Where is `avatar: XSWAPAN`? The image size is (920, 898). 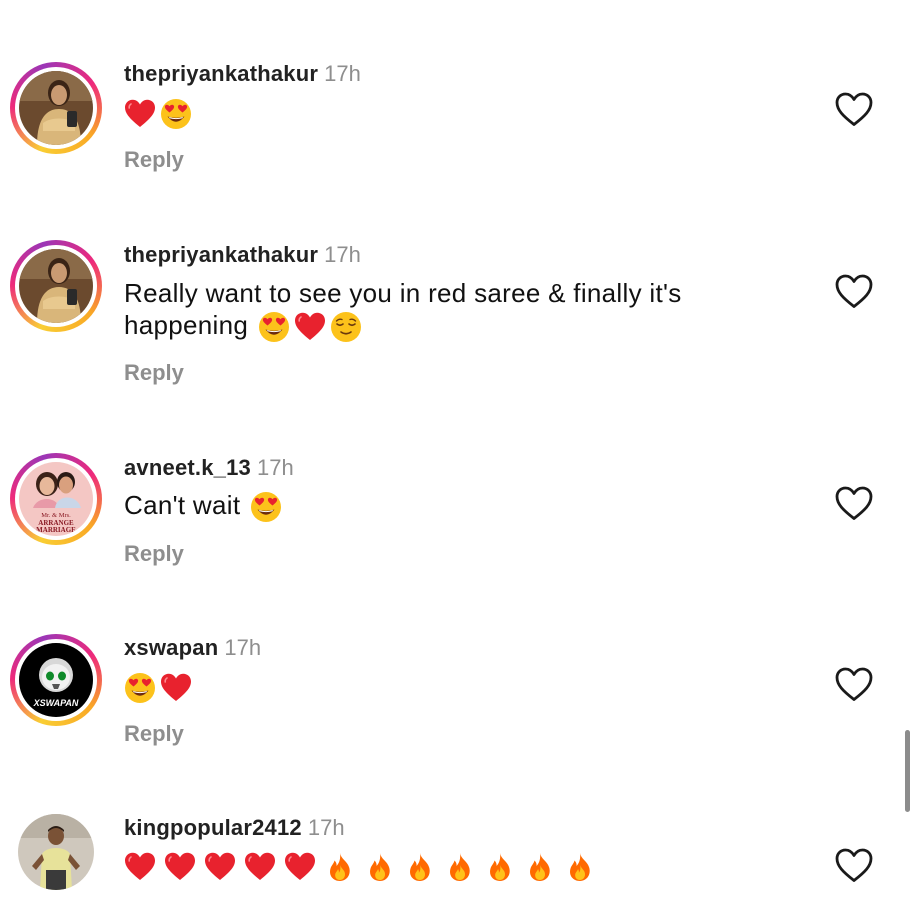 avatar: XSWAPAN is located at coordinates (56, 680).